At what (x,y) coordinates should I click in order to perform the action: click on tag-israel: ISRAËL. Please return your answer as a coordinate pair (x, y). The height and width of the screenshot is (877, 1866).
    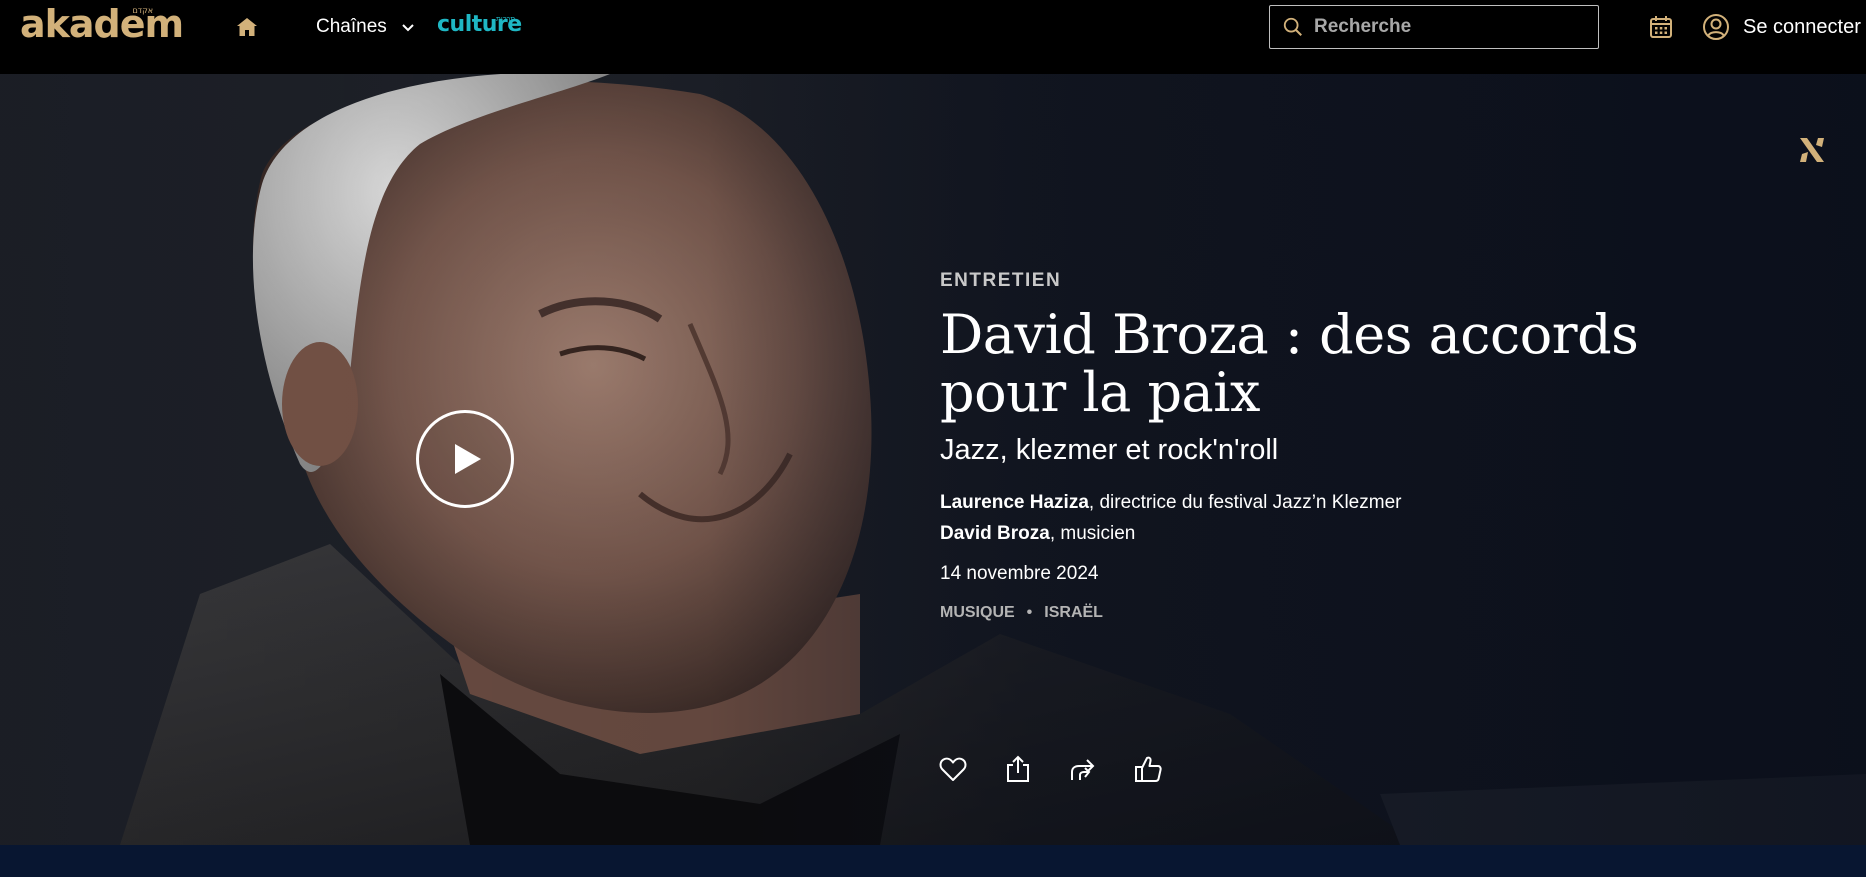
    Looking at the image, I should click on (1073, 613).